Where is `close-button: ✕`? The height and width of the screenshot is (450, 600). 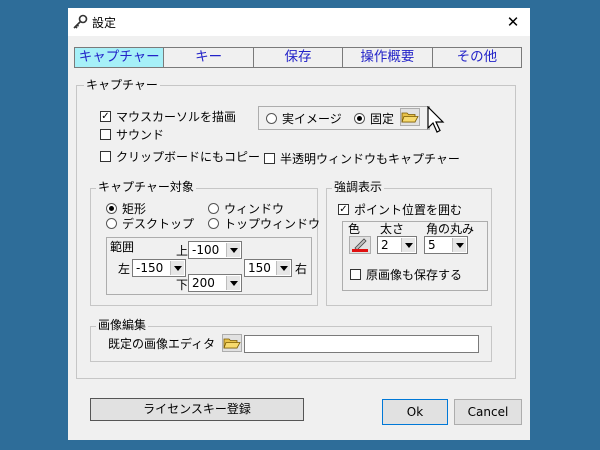 close-button: ✕ is located at coordinates (513, 22).